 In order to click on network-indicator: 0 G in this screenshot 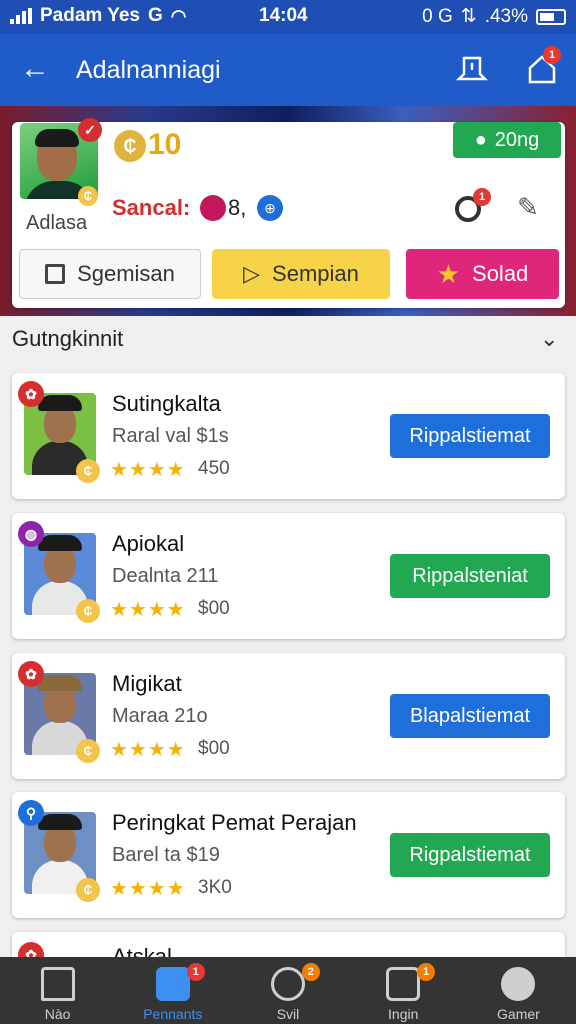, I will do `click(437, 16)`.